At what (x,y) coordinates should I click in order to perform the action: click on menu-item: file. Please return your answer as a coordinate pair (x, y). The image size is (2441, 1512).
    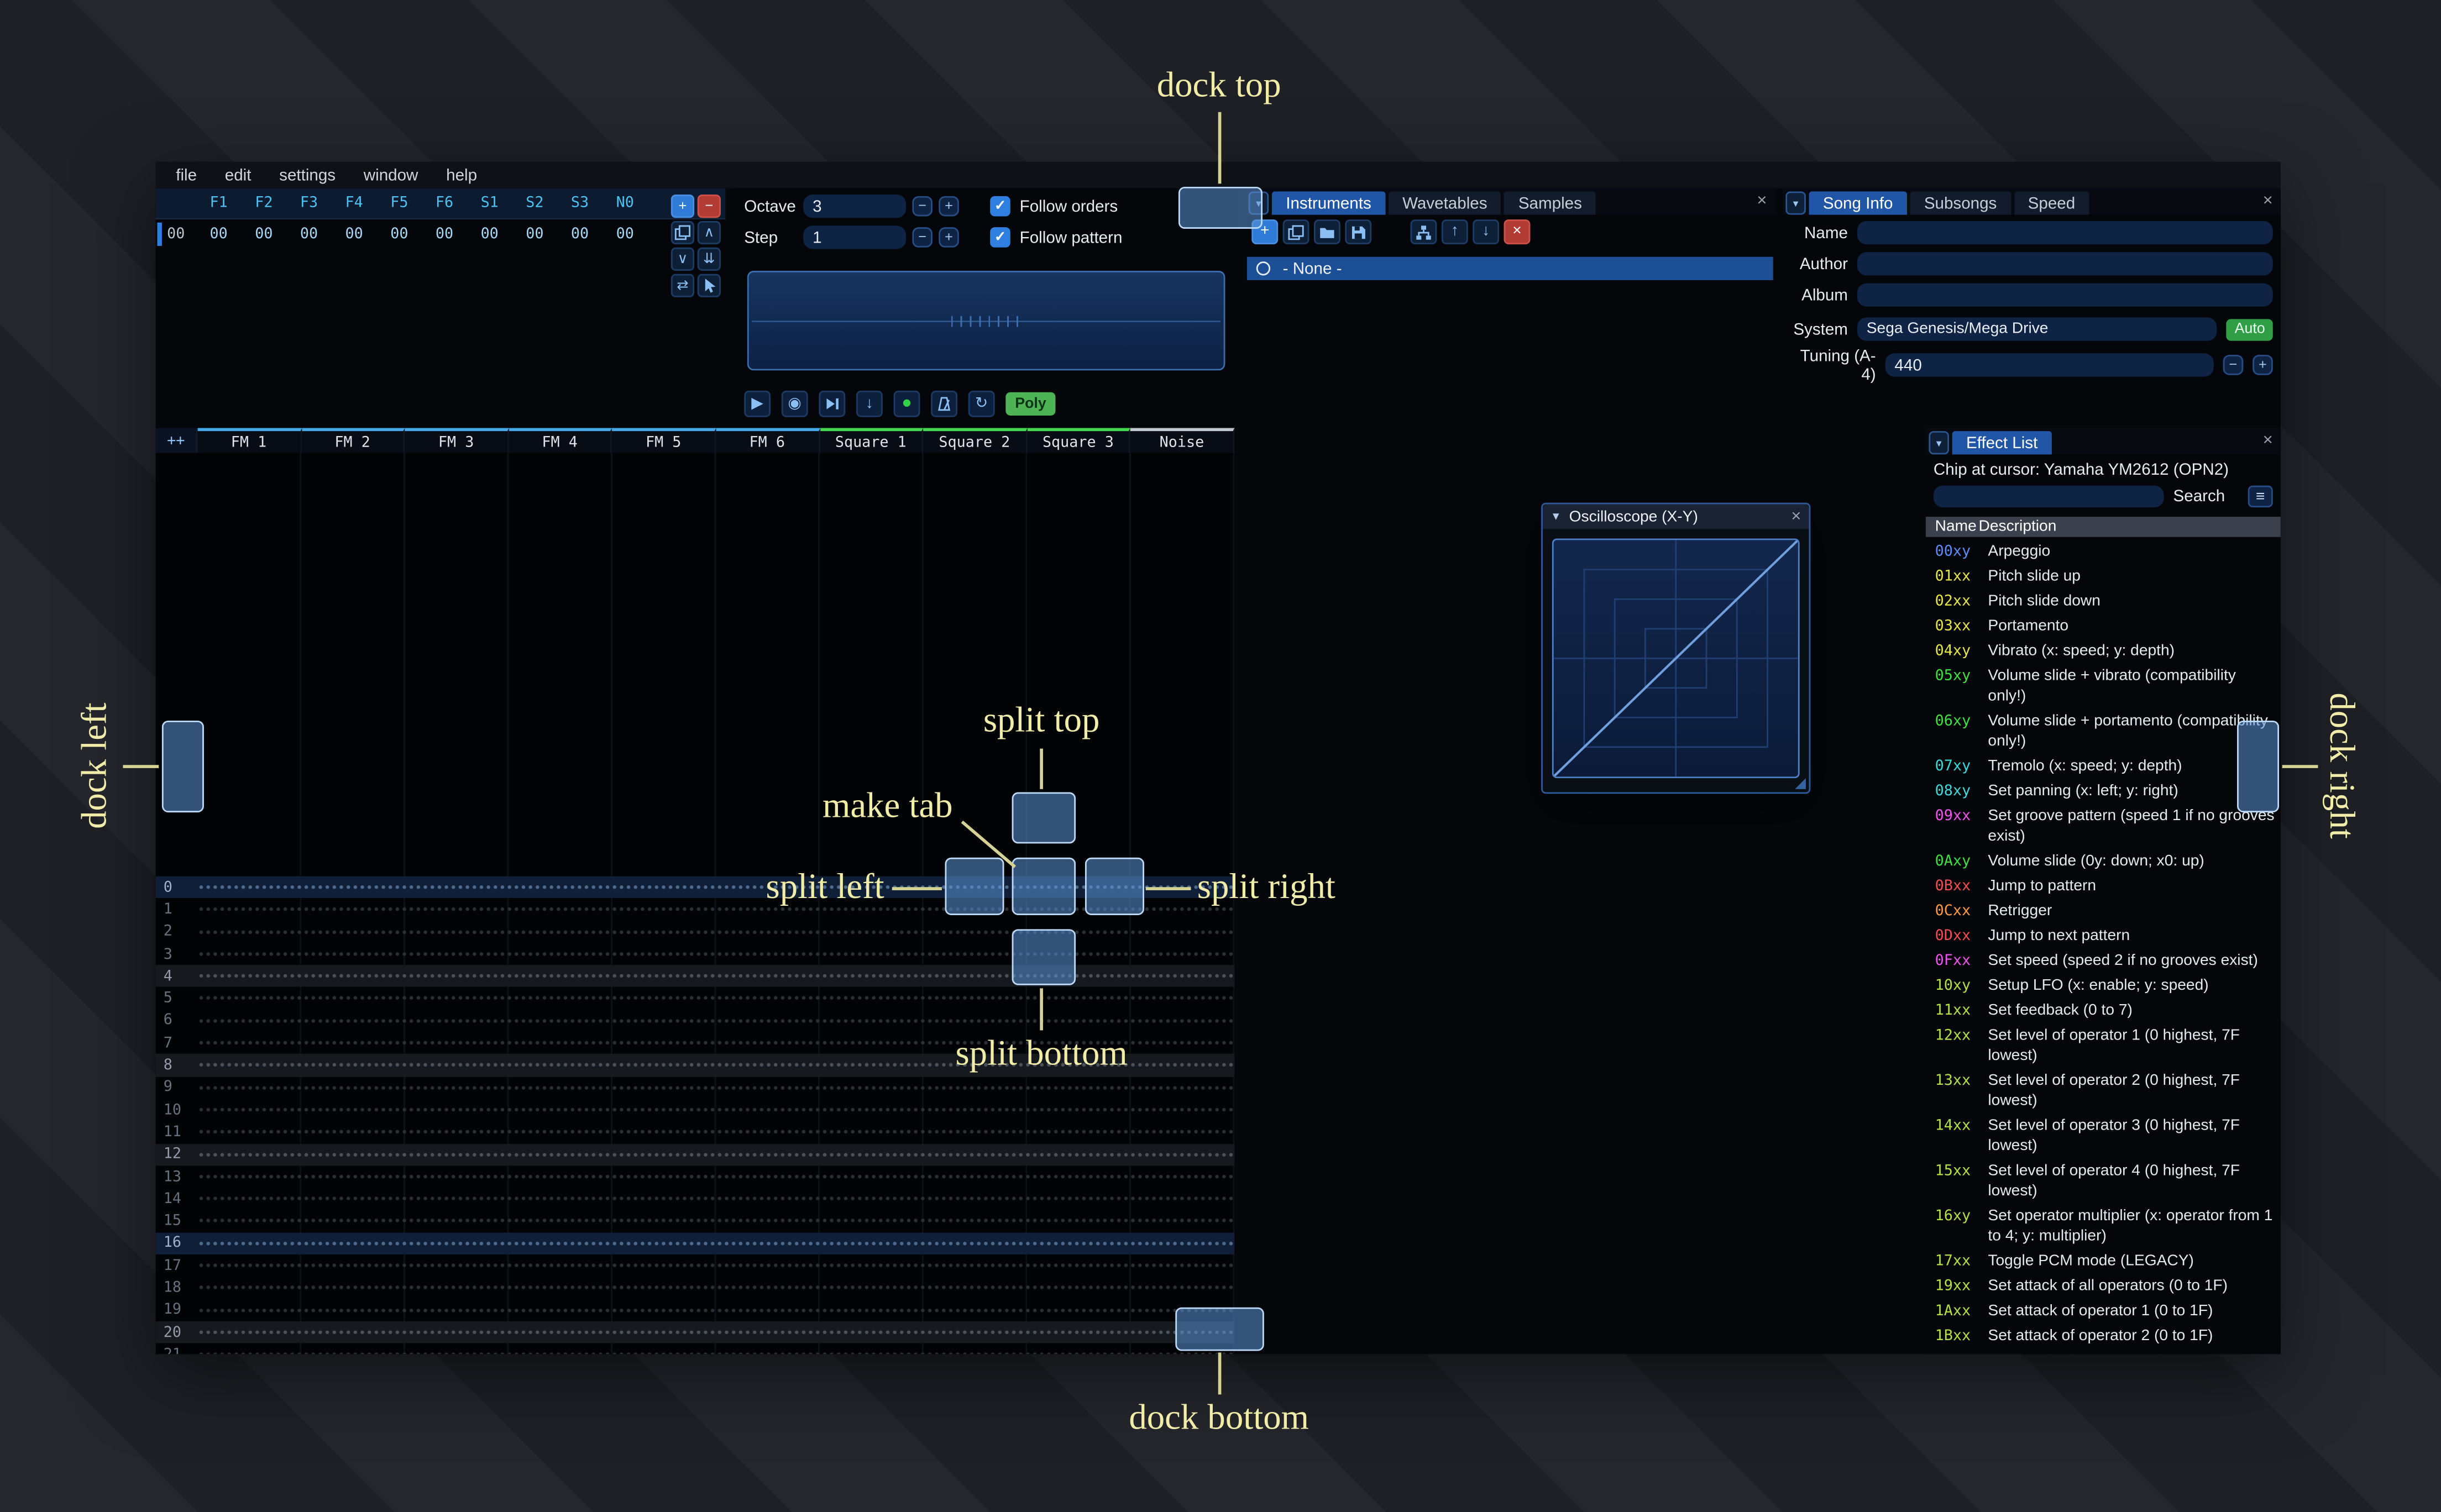
    Looking at the image, I should click on (186, 175).